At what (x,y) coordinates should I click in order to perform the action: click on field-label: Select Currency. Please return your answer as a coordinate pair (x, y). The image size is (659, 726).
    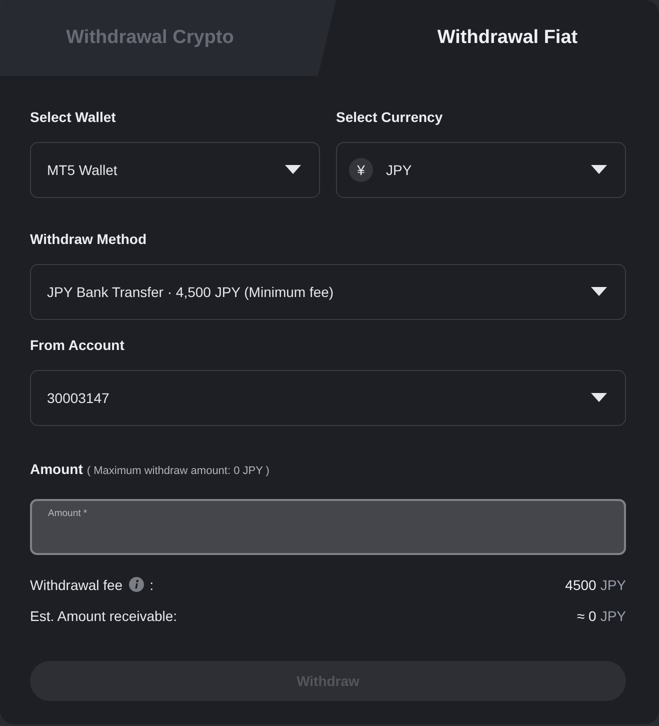
    Looking at the image, I should click on (390, 117).